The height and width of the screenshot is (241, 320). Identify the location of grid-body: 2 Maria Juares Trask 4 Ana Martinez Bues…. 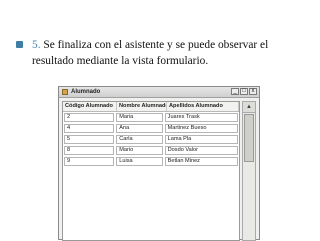
(151, 139).